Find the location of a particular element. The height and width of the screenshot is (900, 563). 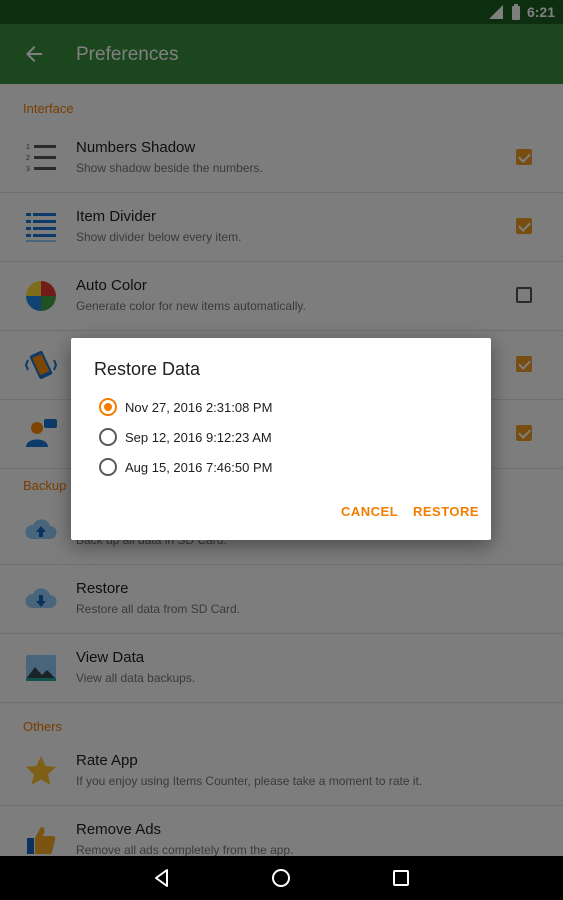

backup-option: Sep 12, 2016 9:12:23 AM is located at coordinates (185, 437).